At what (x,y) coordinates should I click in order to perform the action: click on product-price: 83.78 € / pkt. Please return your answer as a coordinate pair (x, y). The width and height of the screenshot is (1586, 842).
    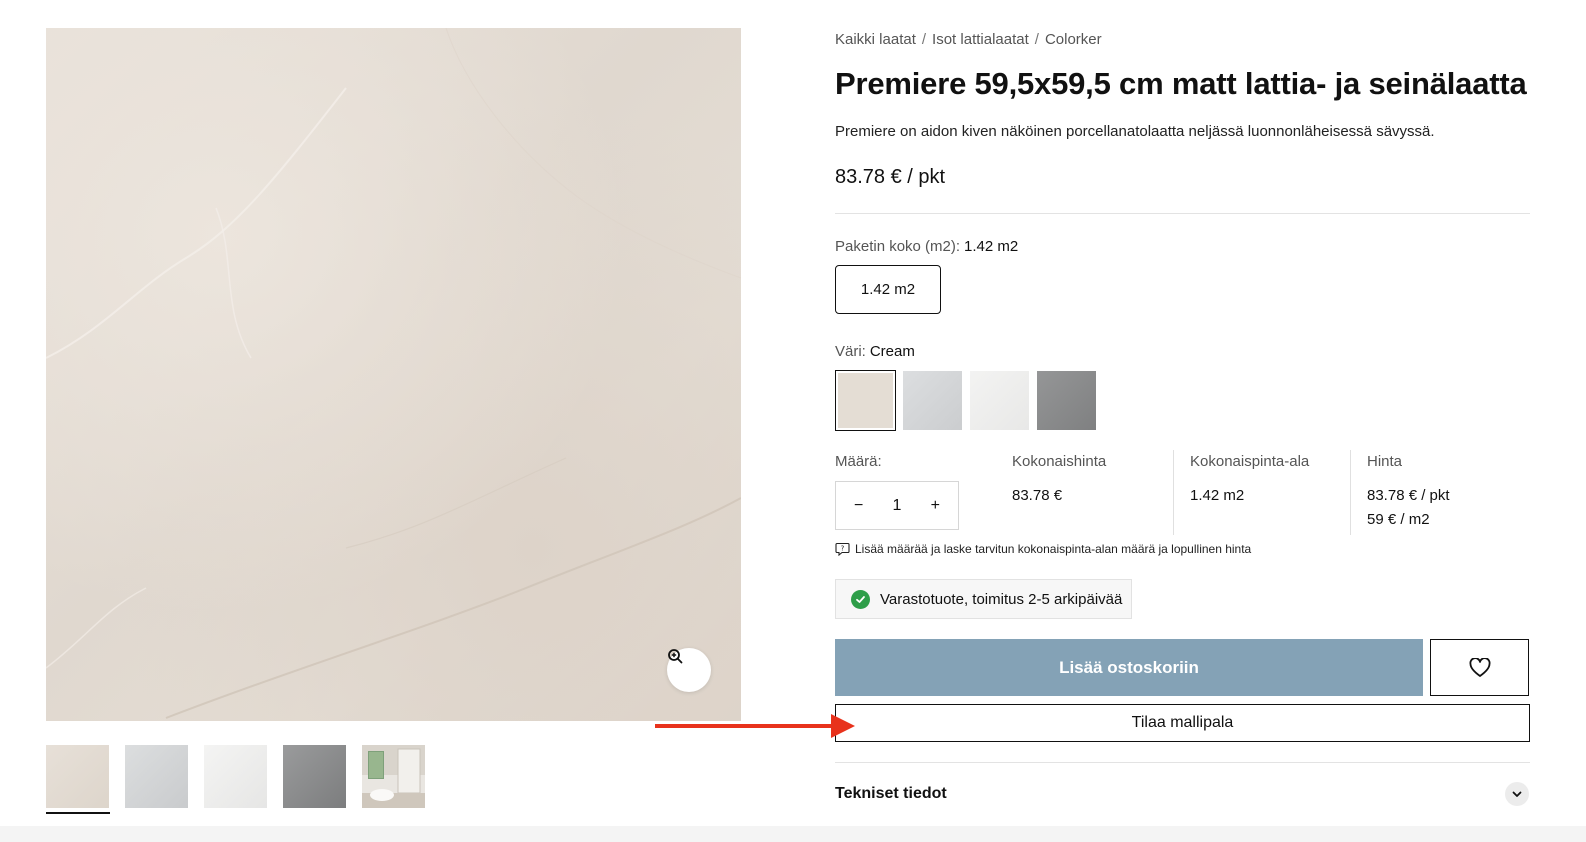
    Looking at the image, I should click on (890, 177).